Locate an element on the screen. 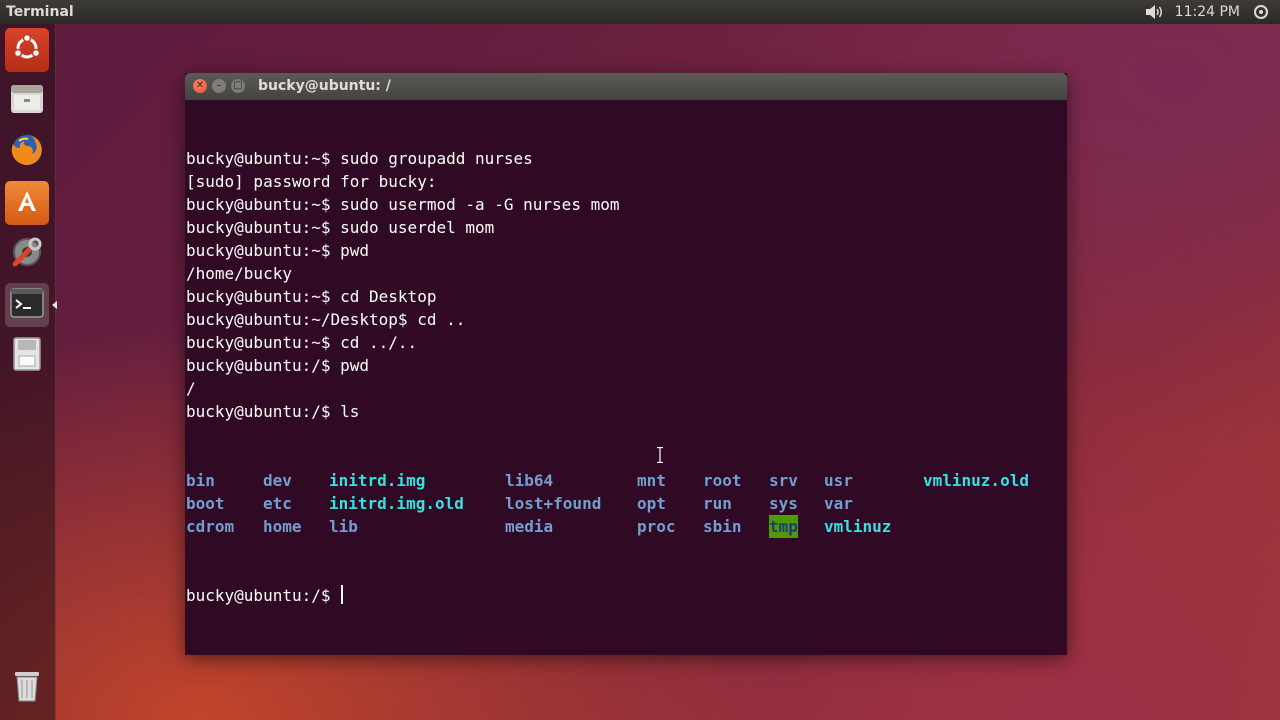 This screenshot has width=1280, height=720. terminal-line: /home/bucky is located at coordinates (239, 273).